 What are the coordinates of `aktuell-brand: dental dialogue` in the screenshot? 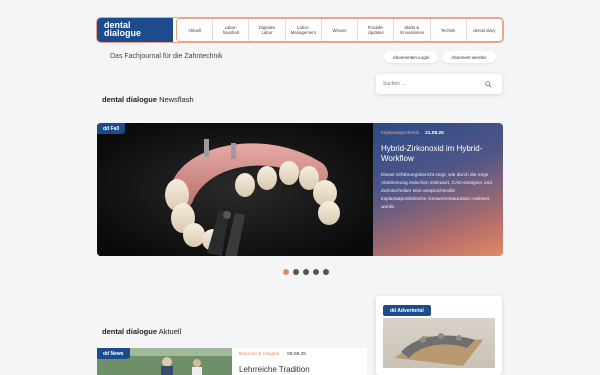 It's located at (130, 331).